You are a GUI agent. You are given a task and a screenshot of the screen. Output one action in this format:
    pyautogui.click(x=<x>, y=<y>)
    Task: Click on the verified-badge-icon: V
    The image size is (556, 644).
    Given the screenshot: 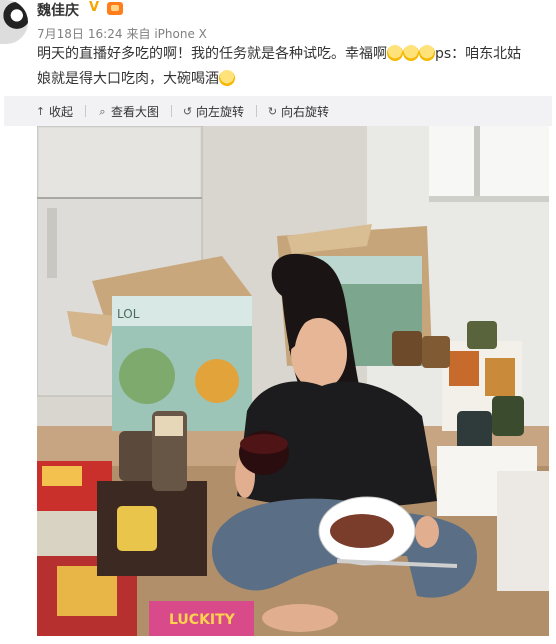 What is the action you would take?
    pyautogui.click(x=94, y=7)
    